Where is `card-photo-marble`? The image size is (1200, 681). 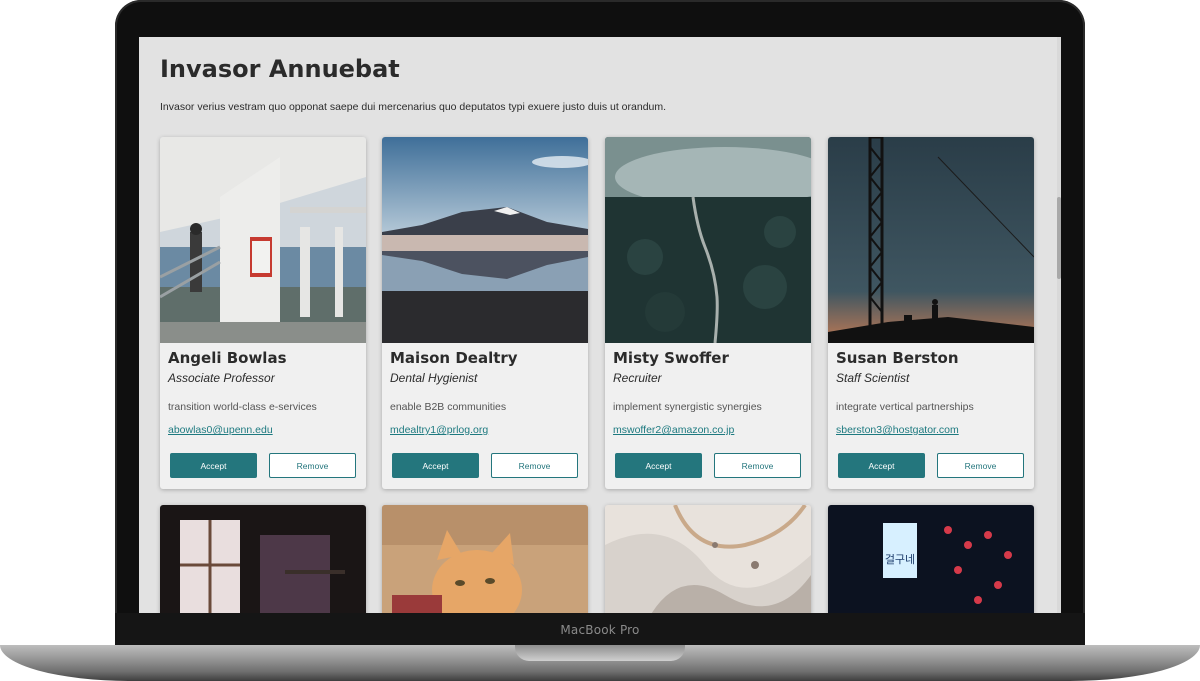 card-photo-marble is located at coordinates (708, 559).